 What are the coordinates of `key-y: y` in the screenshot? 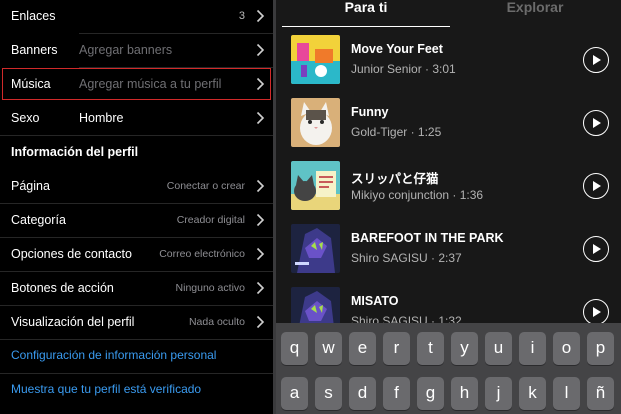 It's located at (464, 348).